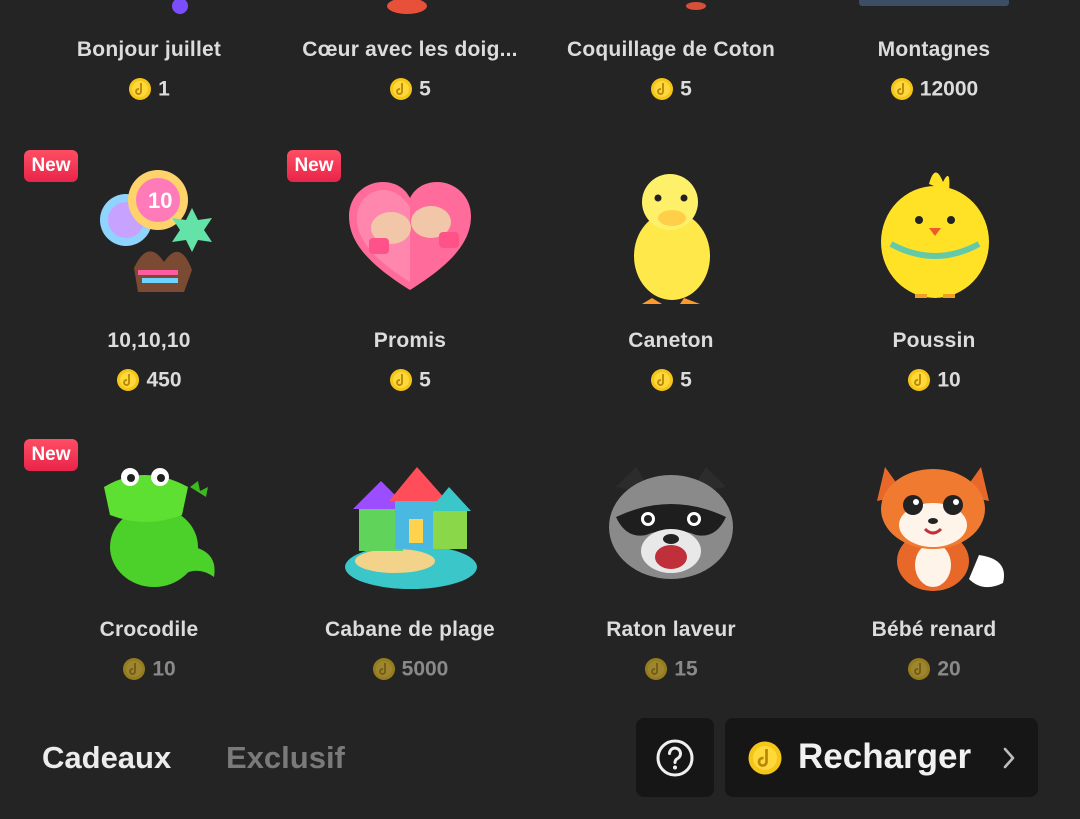 The width and height of the screenshot is (1080, 819). I want to click on ten-ten-ten-balloons-gift-icon: 10, so click(156, 231).